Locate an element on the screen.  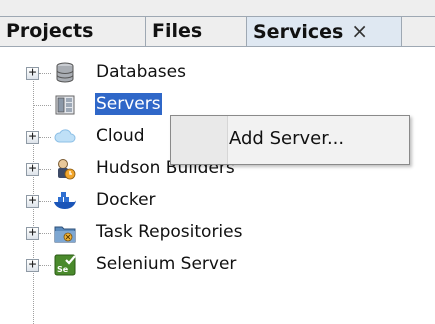
close-icon: × is located at coordinates (359, 31).